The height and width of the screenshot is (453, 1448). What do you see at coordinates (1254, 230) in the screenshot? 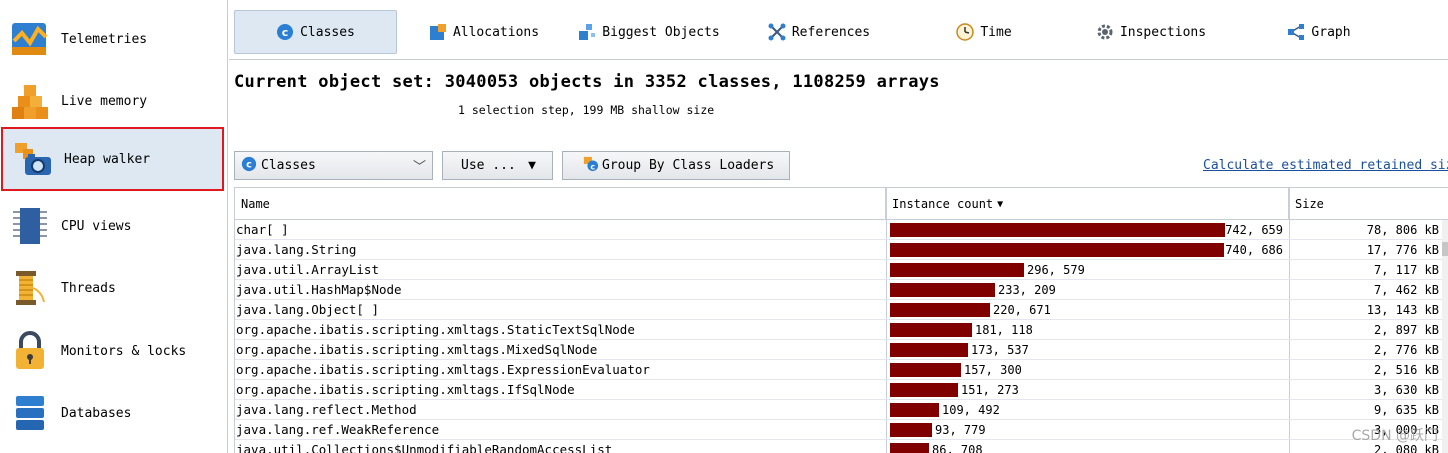
I see `instance-count-cell: 742, 659` at bounding box center [1254, 230].